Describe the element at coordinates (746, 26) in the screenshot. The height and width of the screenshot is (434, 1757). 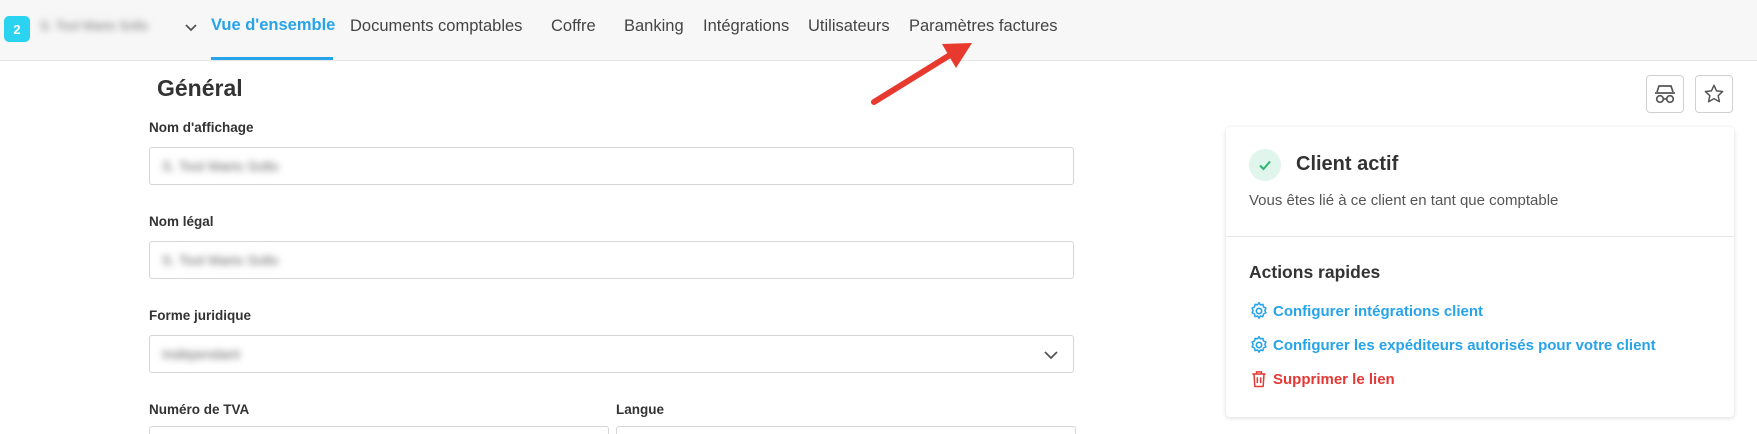
I see `tab-integrations: Intégrations` at that location.